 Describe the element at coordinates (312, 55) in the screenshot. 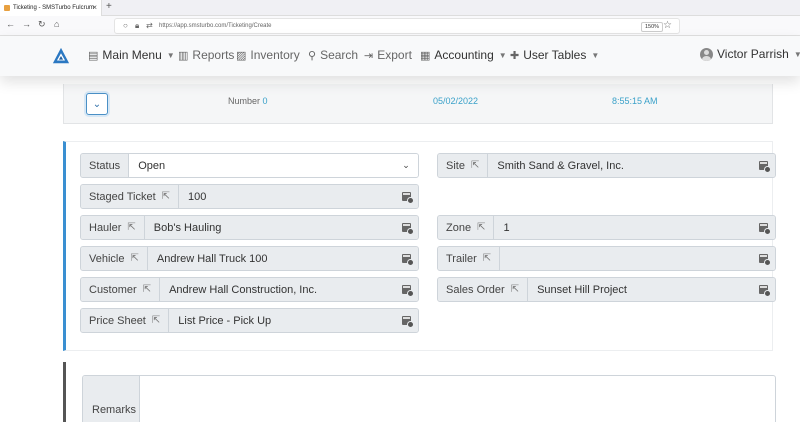

I see `search-icon: ⚲` at that location.